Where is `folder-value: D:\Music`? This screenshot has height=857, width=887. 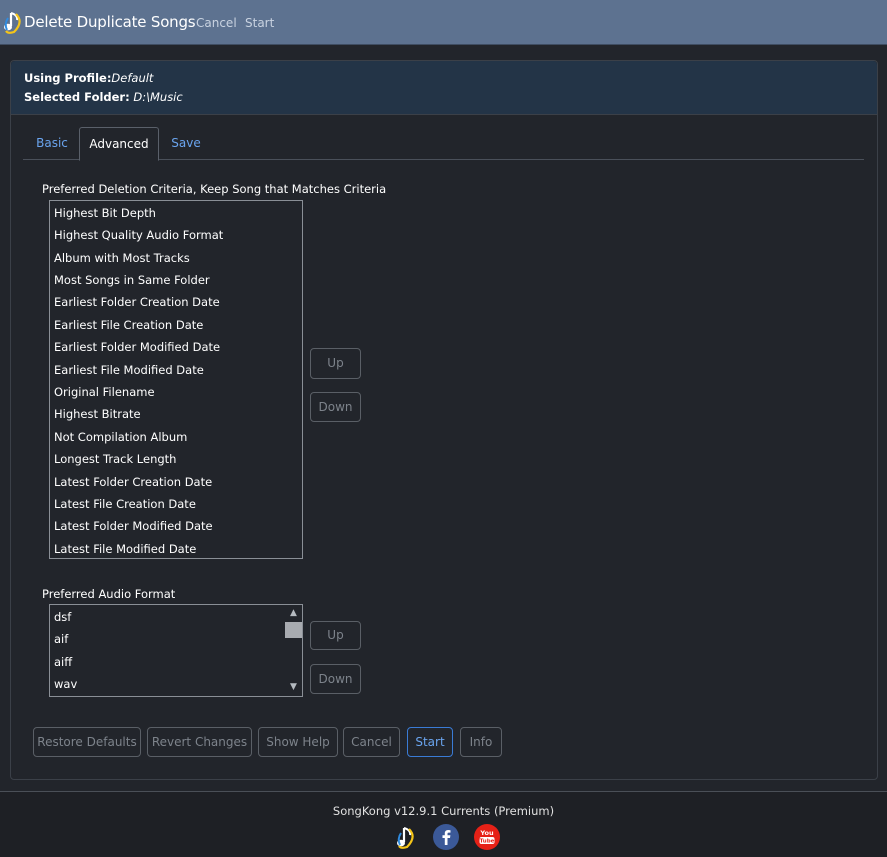 folder-value: D:\Music is located at coordinates (158, 97).